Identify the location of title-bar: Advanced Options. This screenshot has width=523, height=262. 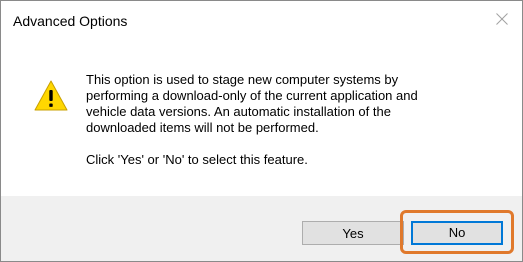
(261, 19).